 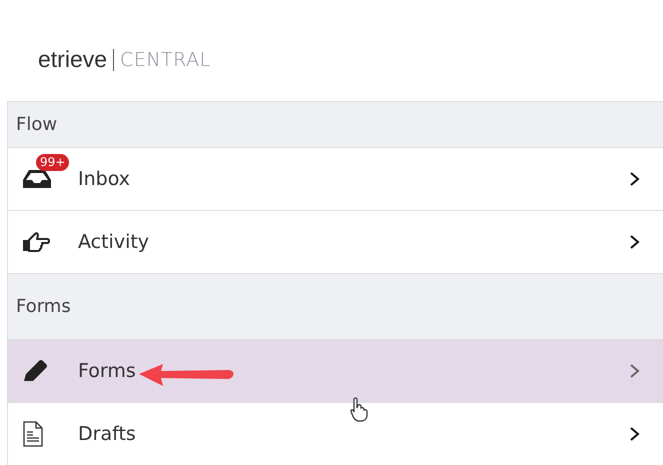 I want to click on document-icon, so click(x=33, y=434).